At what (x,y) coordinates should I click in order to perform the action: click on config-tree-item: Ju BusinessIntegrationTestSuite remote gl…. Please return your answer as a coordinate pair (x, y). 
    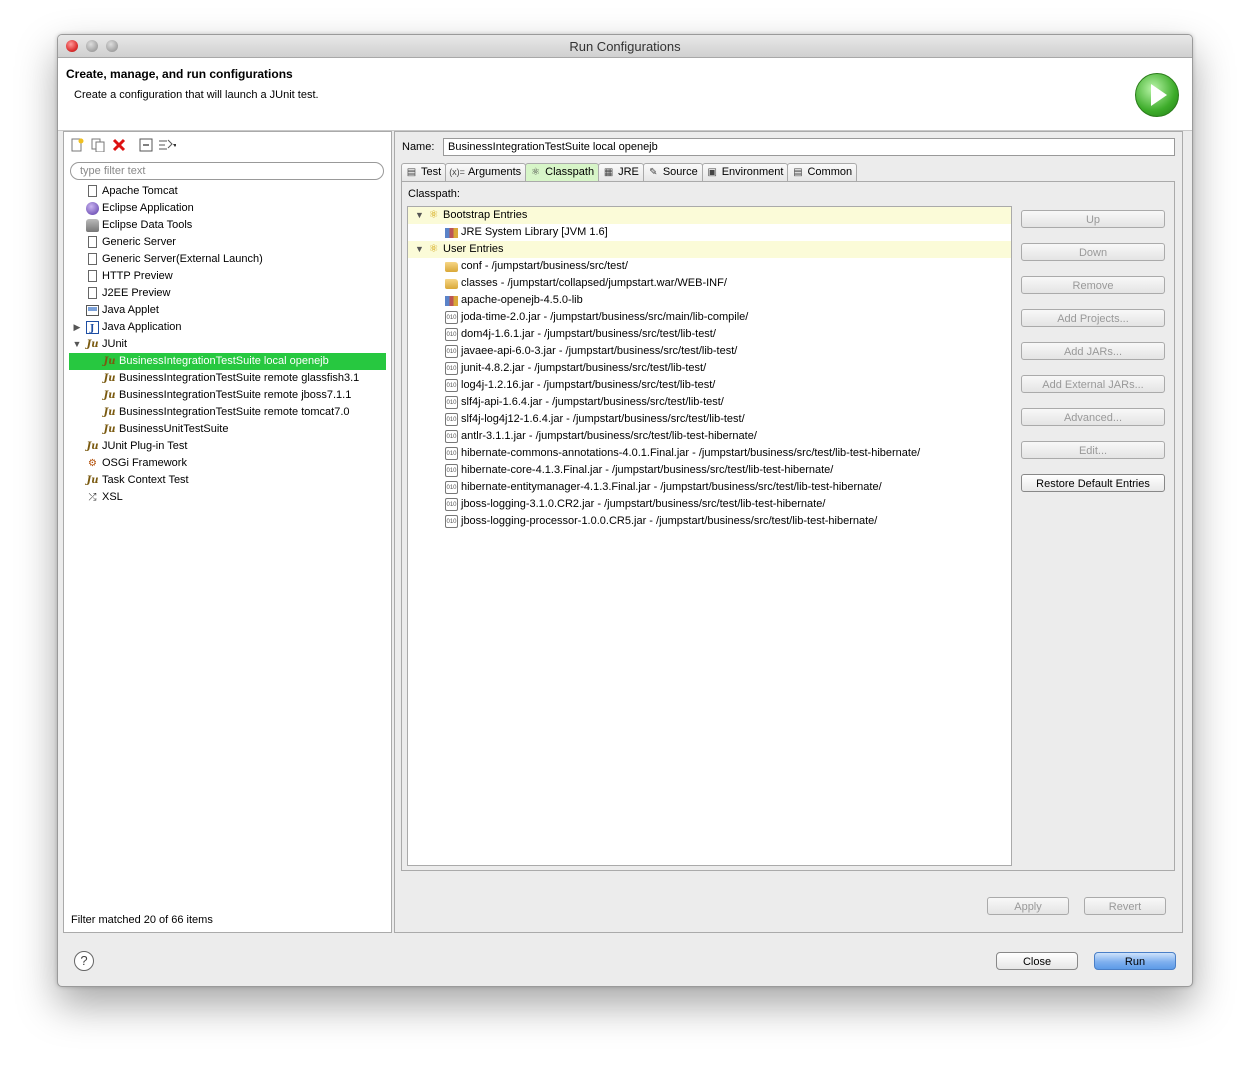
    Looking at the image, I should click on (227, 378).